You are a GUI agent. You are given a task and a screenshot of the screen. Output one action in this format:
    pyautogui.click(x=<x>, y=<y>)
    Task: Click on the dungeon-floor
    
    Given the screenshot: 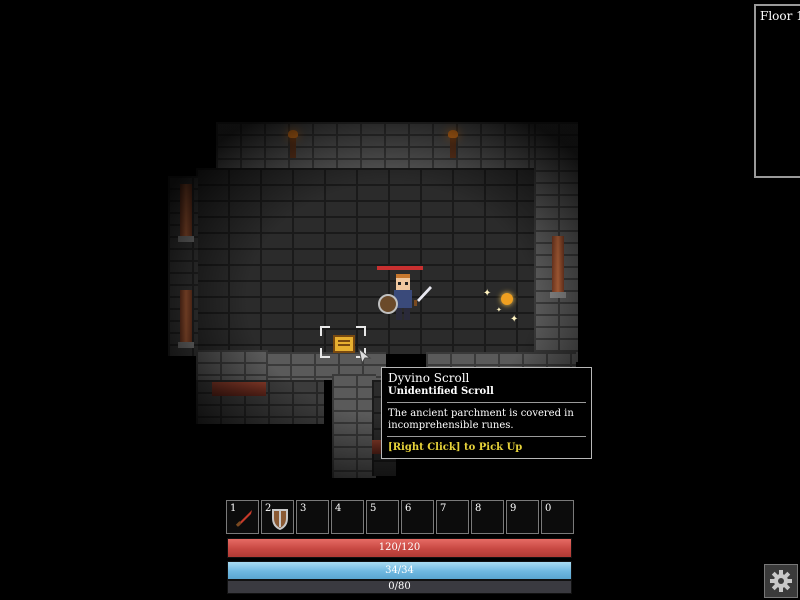 What is the action you would take?
    pyautogui.click(x=369, y=261)
    